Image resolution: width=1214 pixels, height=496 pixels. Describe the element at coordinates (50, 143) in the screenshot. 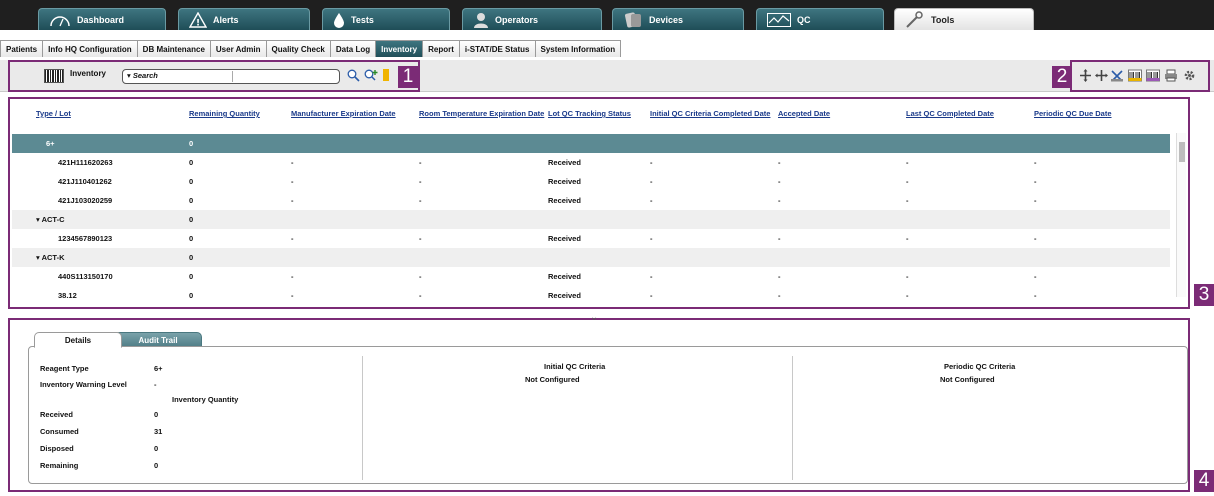

I see `table-cell: 6+` at that location.